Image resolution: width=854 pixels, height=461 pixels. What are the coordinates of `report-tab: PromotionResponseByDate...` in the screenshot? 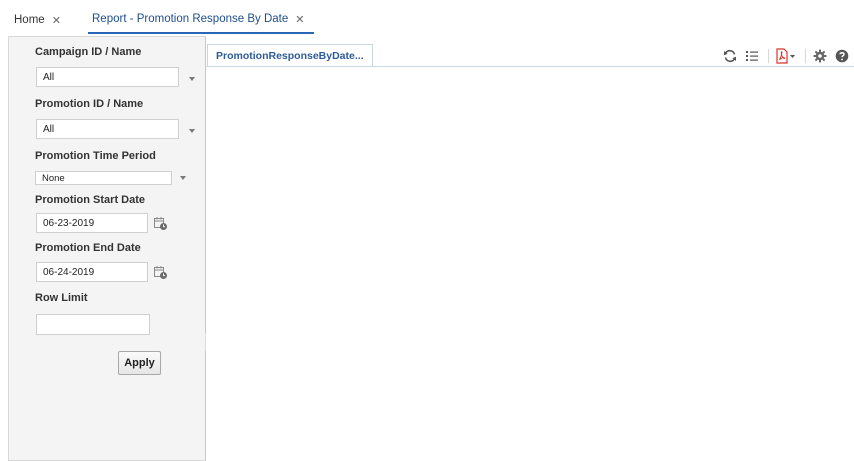 It's located at (290, 55).